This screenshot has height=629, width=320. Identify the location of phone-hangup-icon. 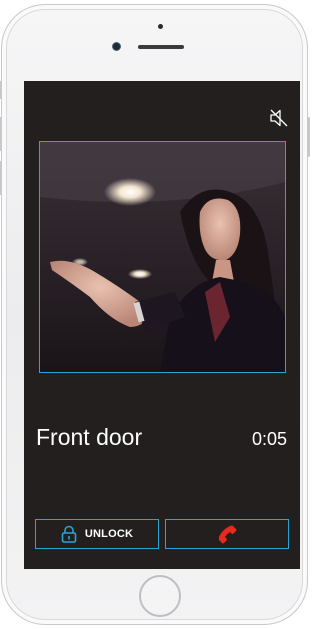
(227, 534).